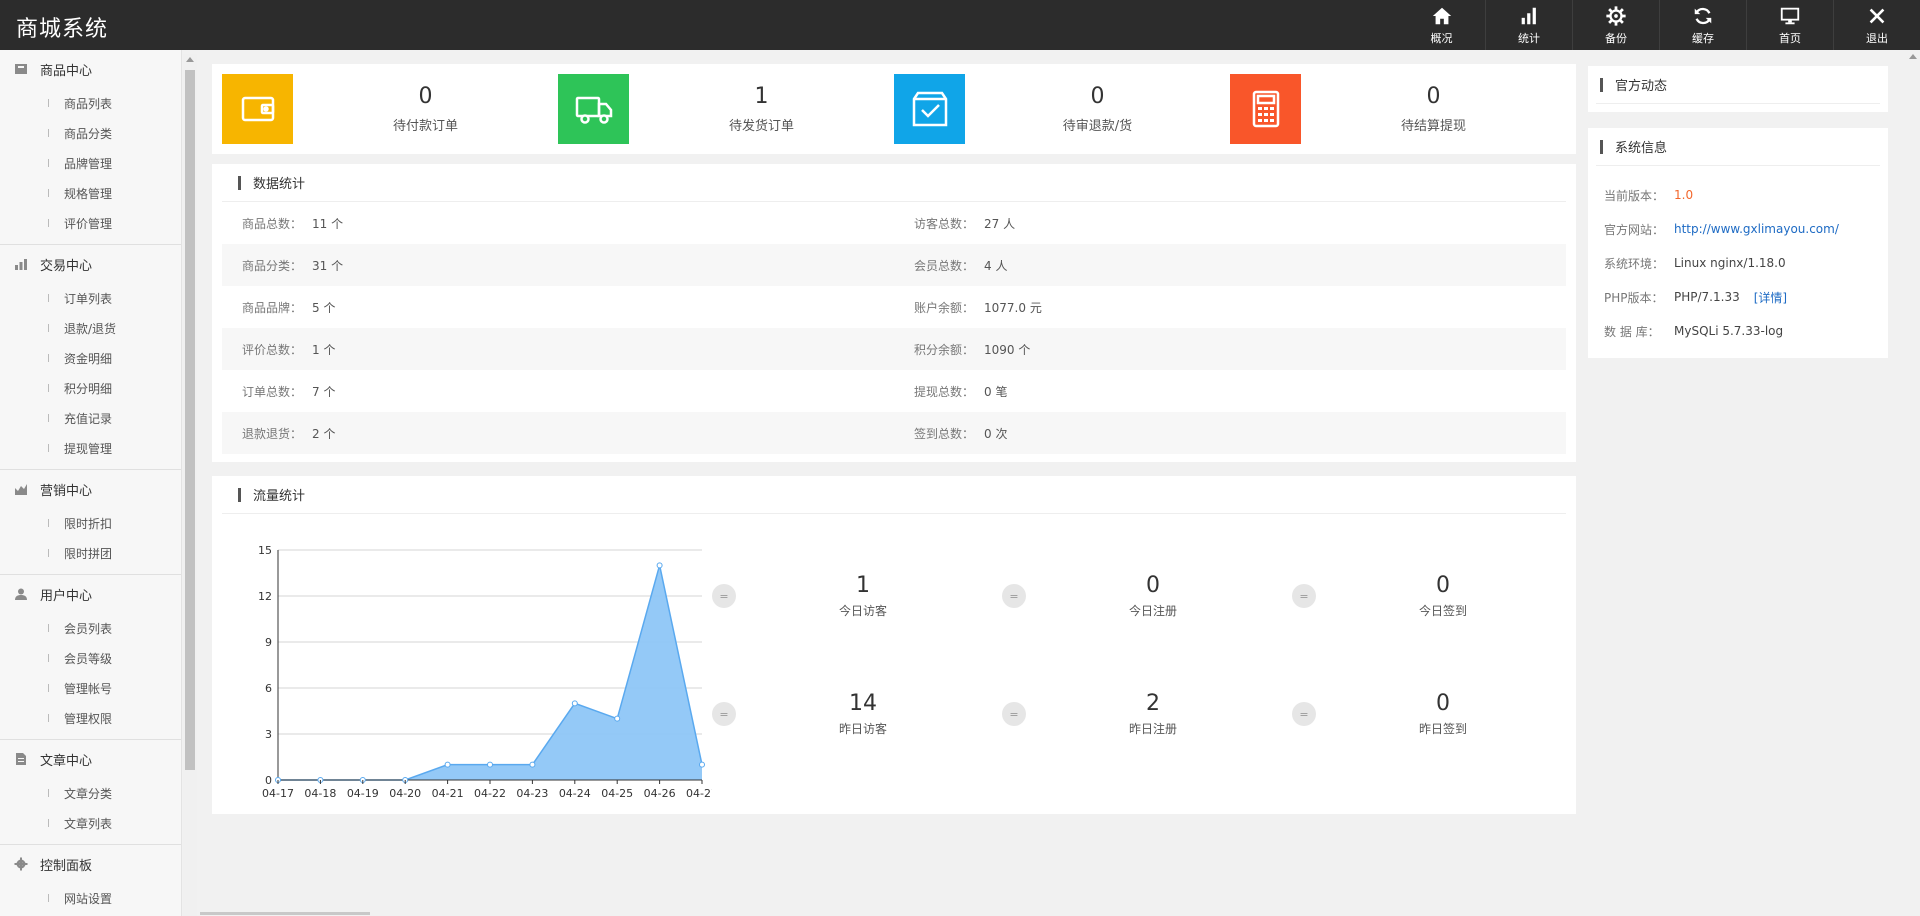 The image size is (1920, 916). What do you see at coordinates (1528, 25) in the screenshot?
I see `nav-stats-button: 统计` at bounding box center [1528, 25].